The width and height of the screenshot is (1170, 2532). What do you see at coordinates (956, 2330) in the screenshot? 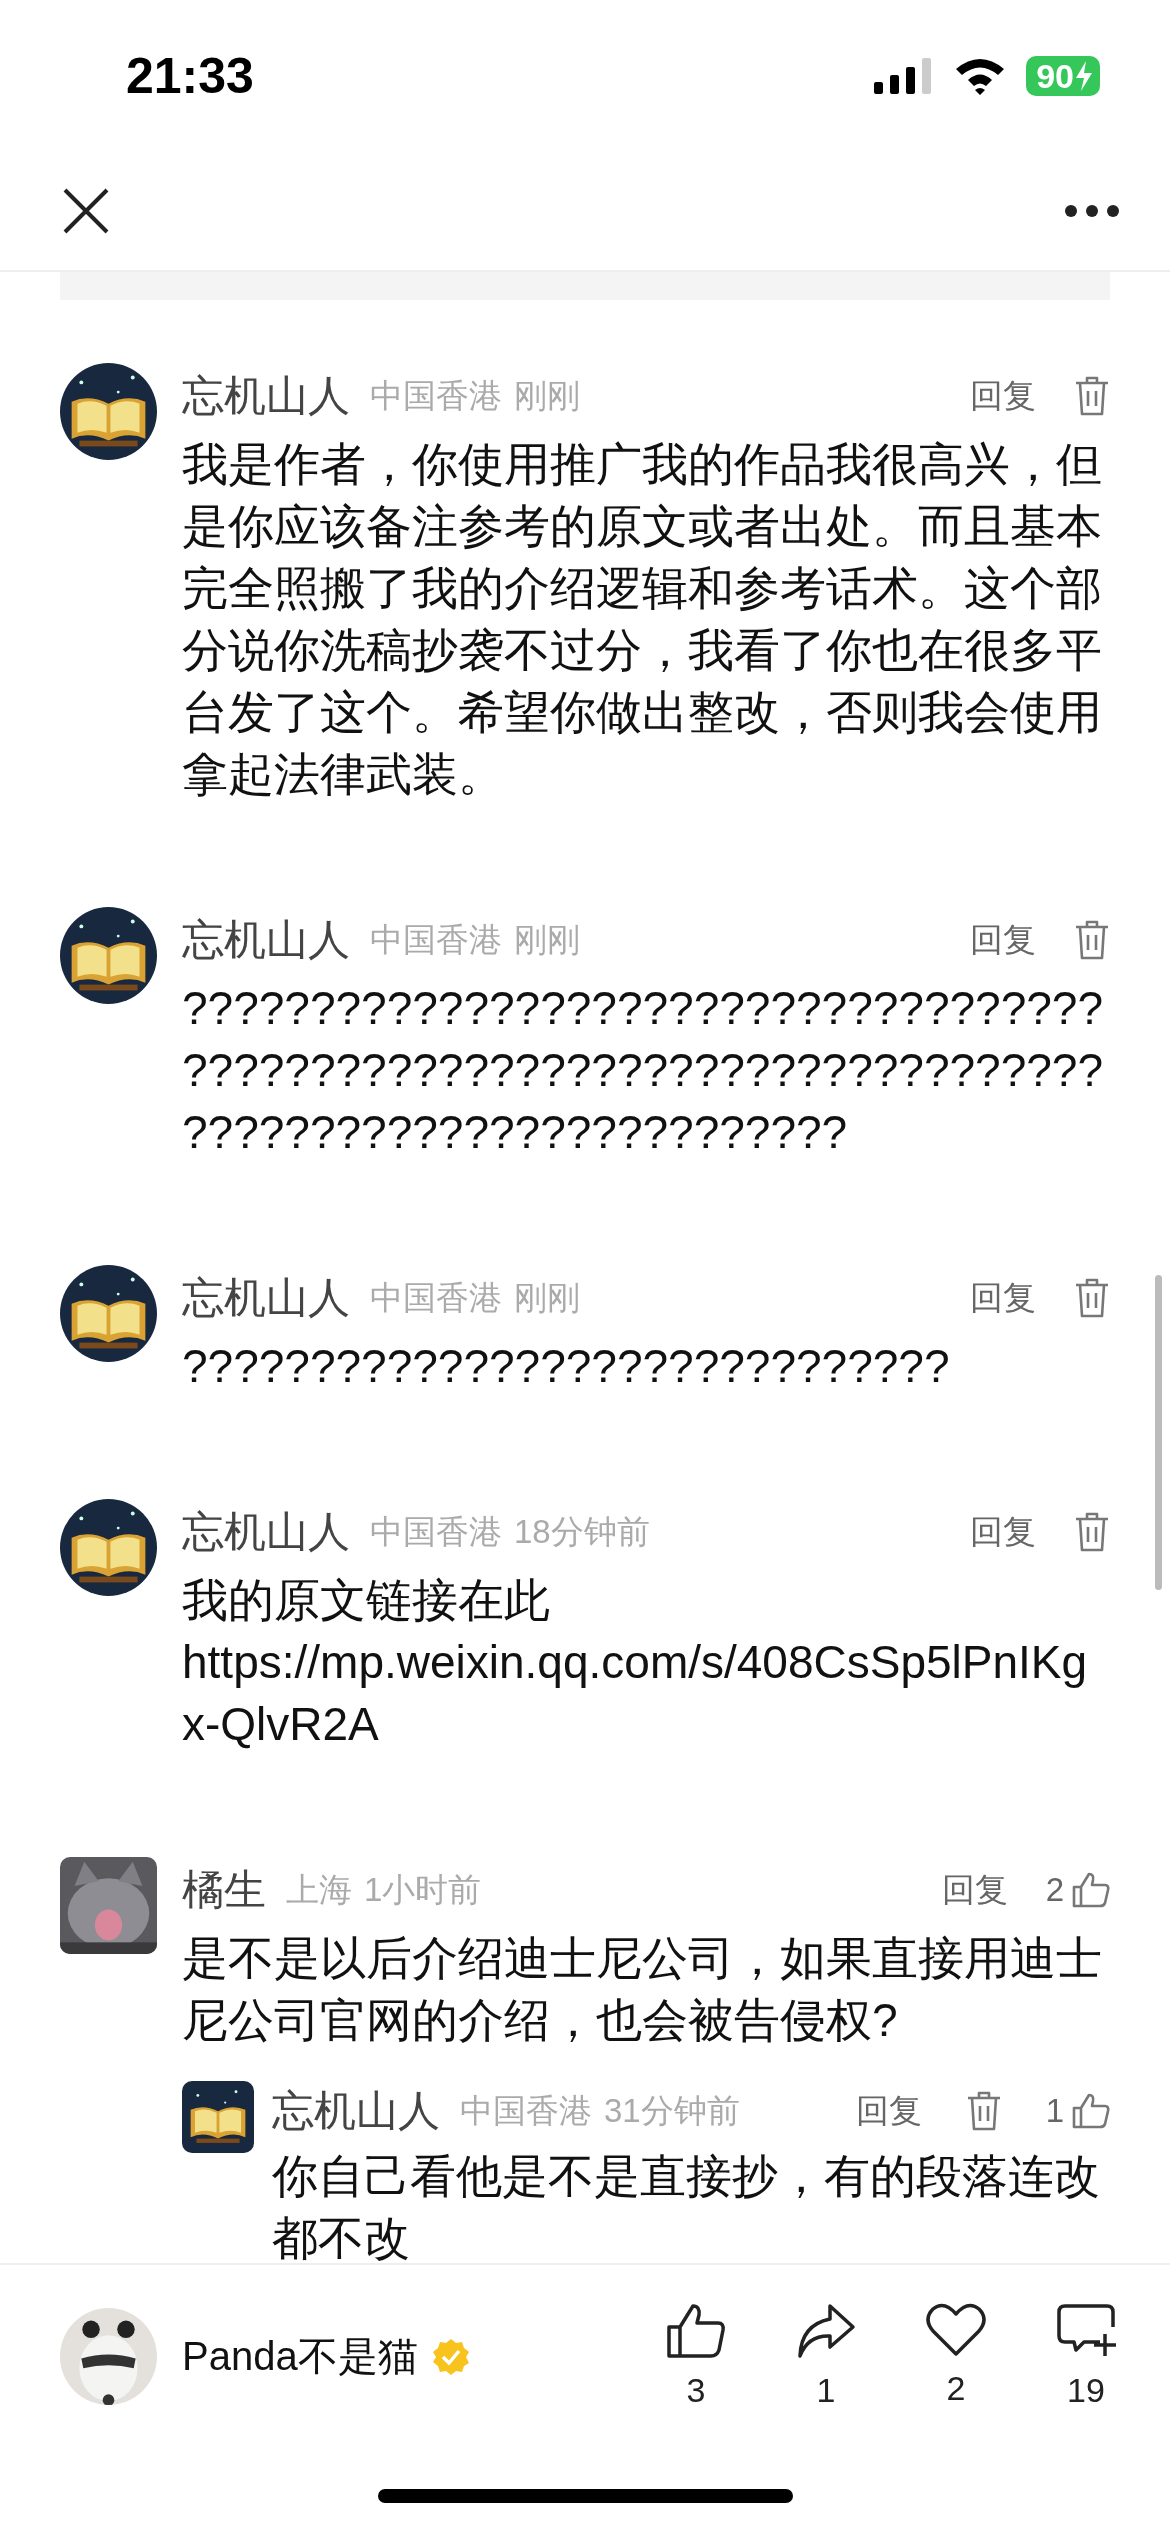
I see `heart-icon` at bounding box center [956, 2330].